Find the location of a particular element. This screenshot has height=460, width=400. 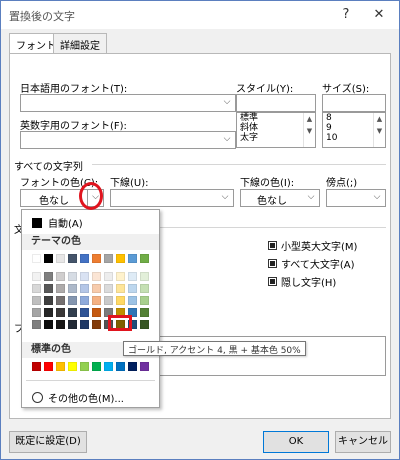

ok-button: OK is located at coordinates (296, 442).